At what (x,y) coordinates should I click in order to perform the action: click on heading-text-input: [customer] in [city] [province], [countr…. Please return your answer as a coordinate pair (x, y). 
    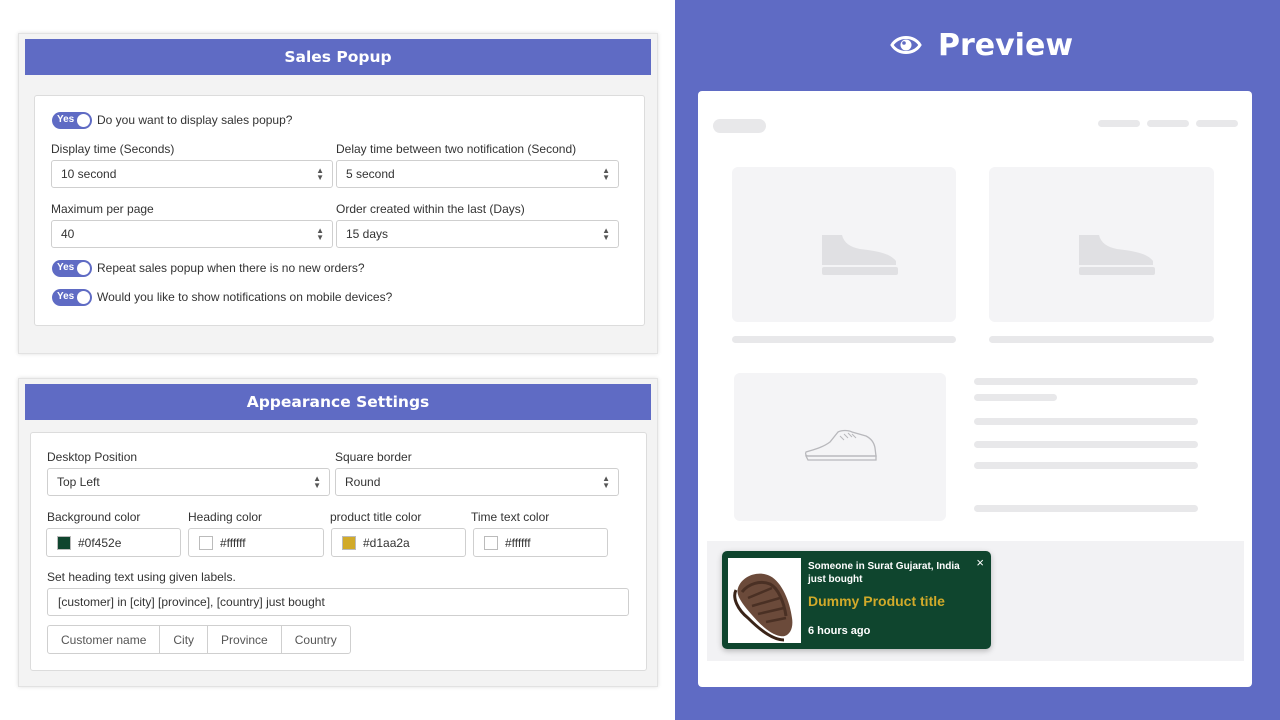
    Looking at the image, I should click on (338, 602).